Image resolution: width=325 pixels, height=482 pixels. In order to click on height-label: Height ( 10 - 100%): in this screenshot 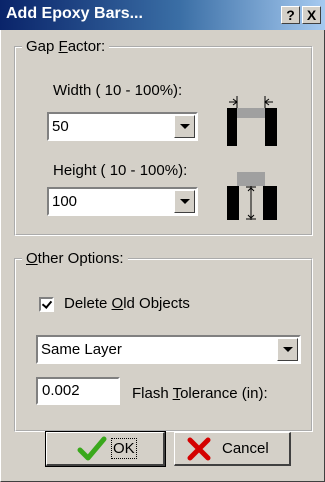, I will do `click(120, 170)`.